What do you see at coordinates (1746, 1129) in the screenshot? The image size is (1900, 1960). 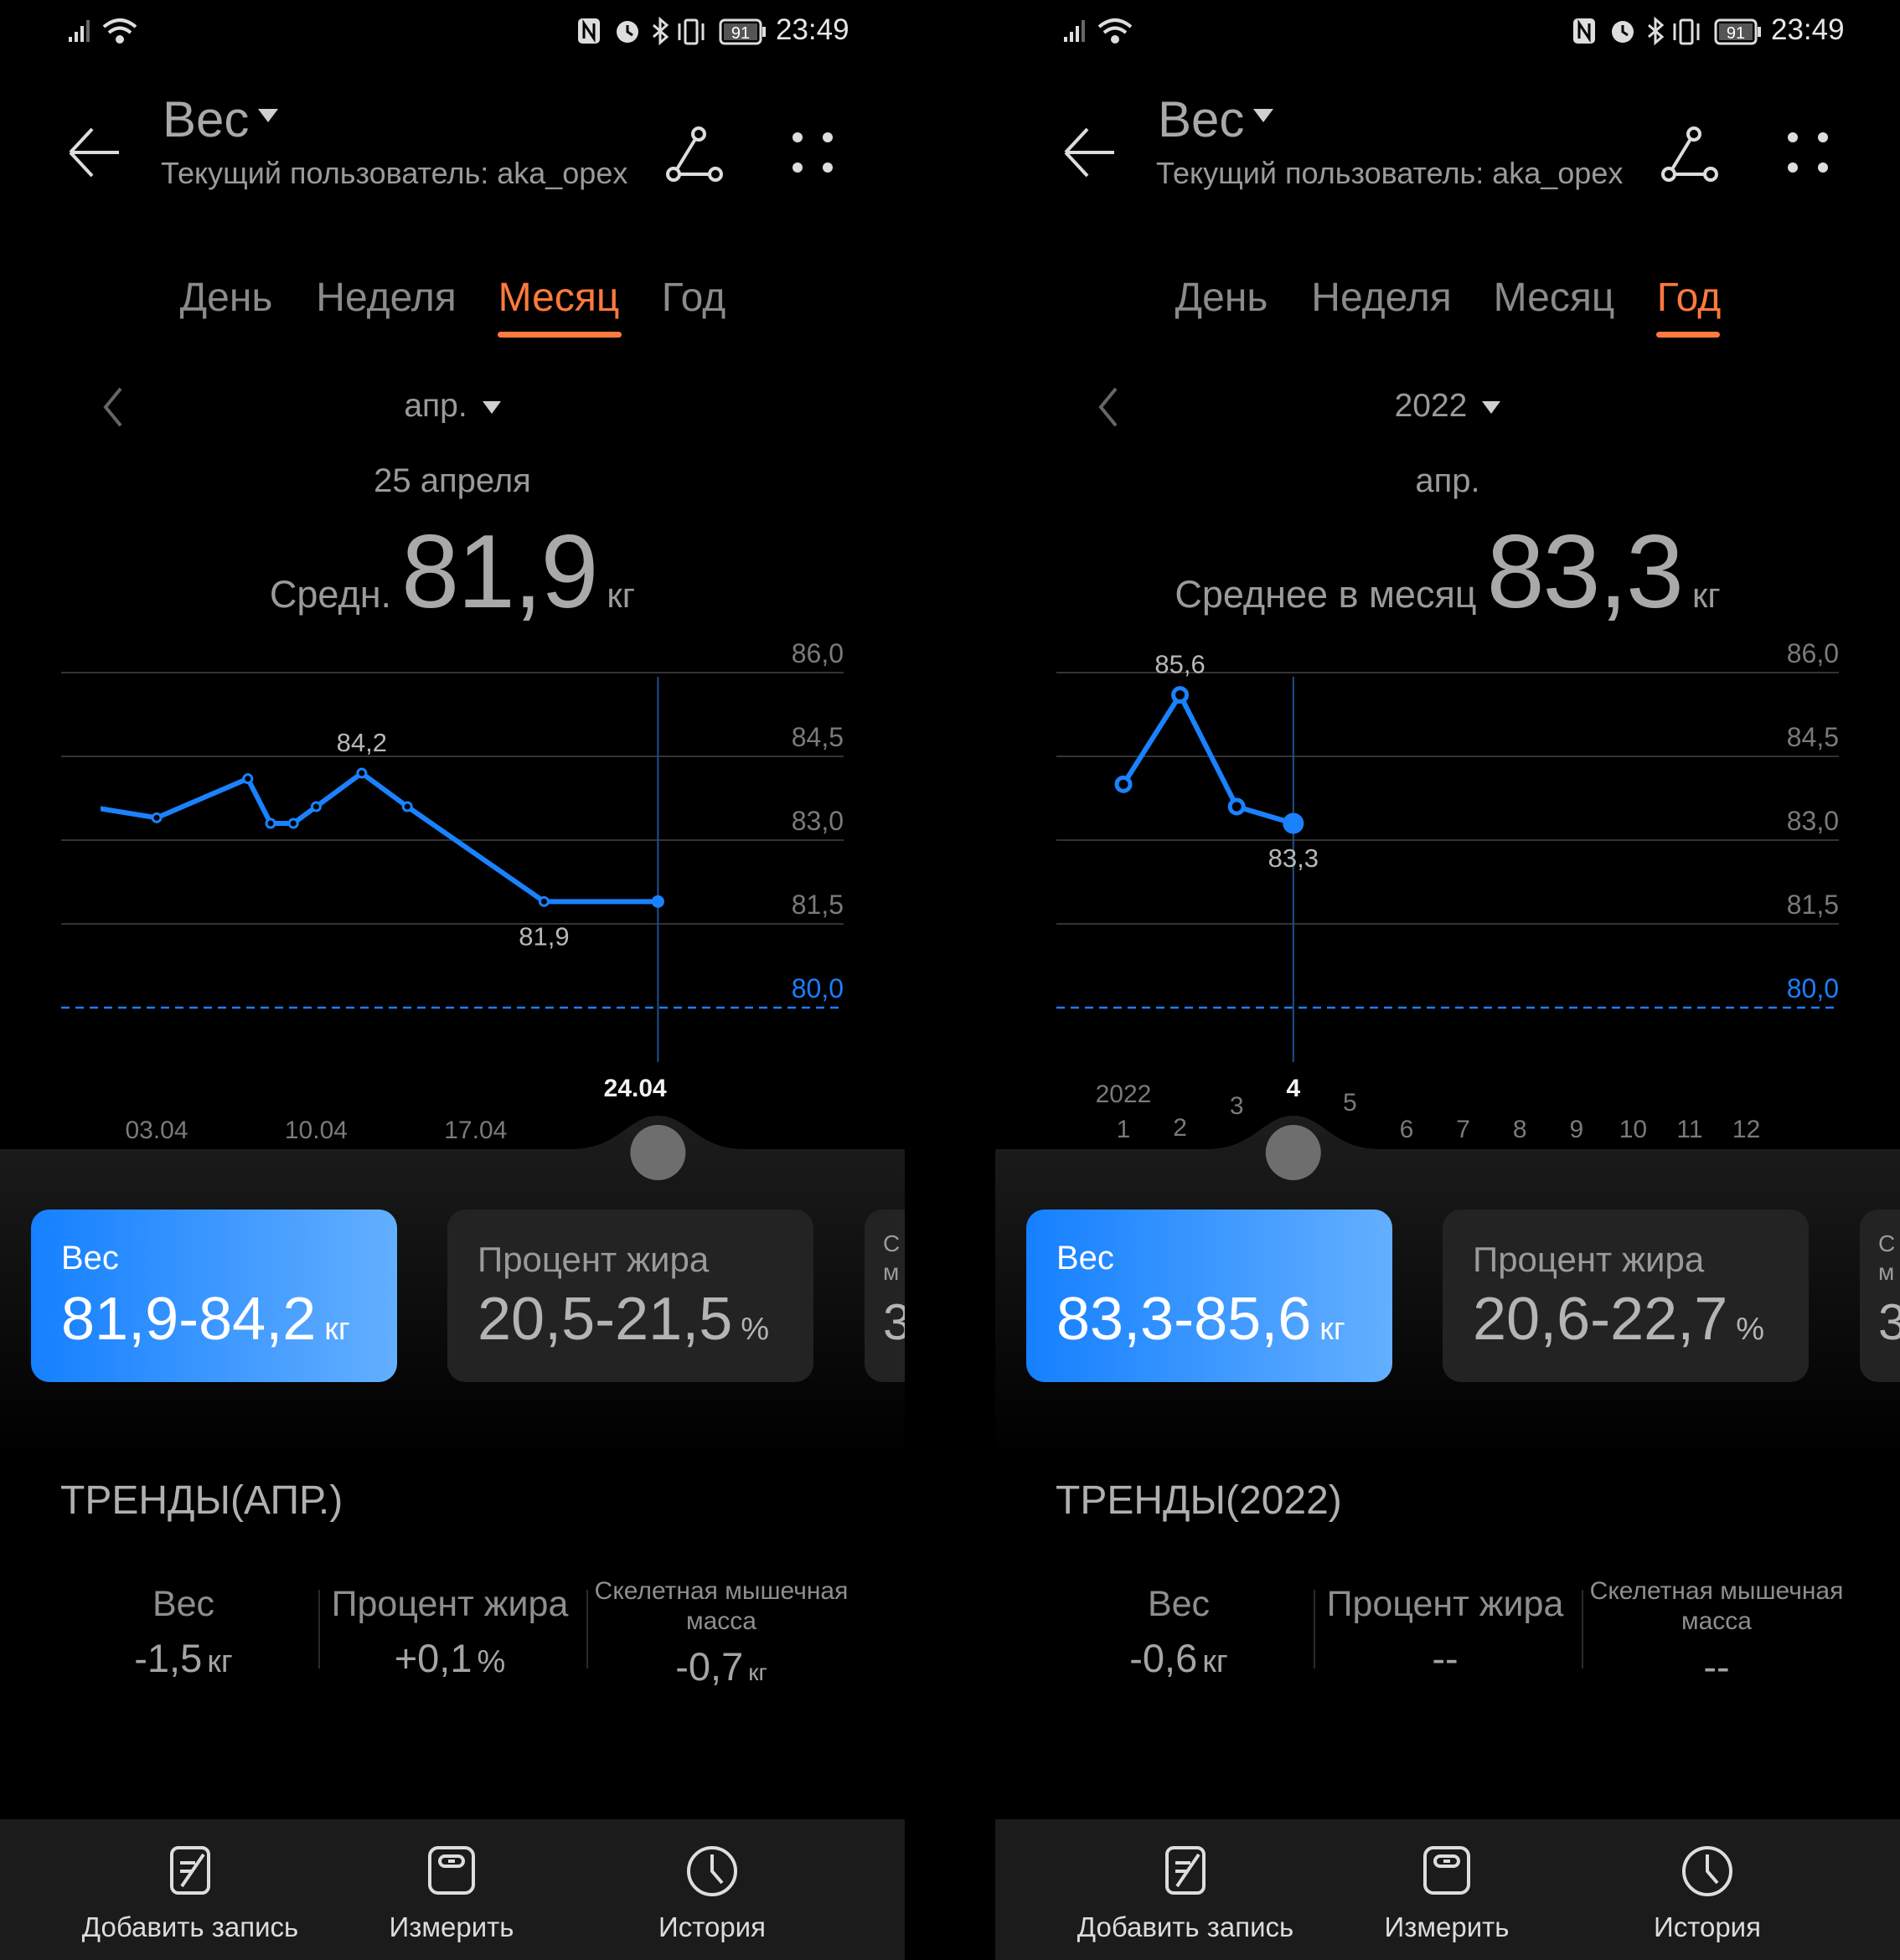 I see `x-tick-label: 12` at bounding box center [1746, 1129].